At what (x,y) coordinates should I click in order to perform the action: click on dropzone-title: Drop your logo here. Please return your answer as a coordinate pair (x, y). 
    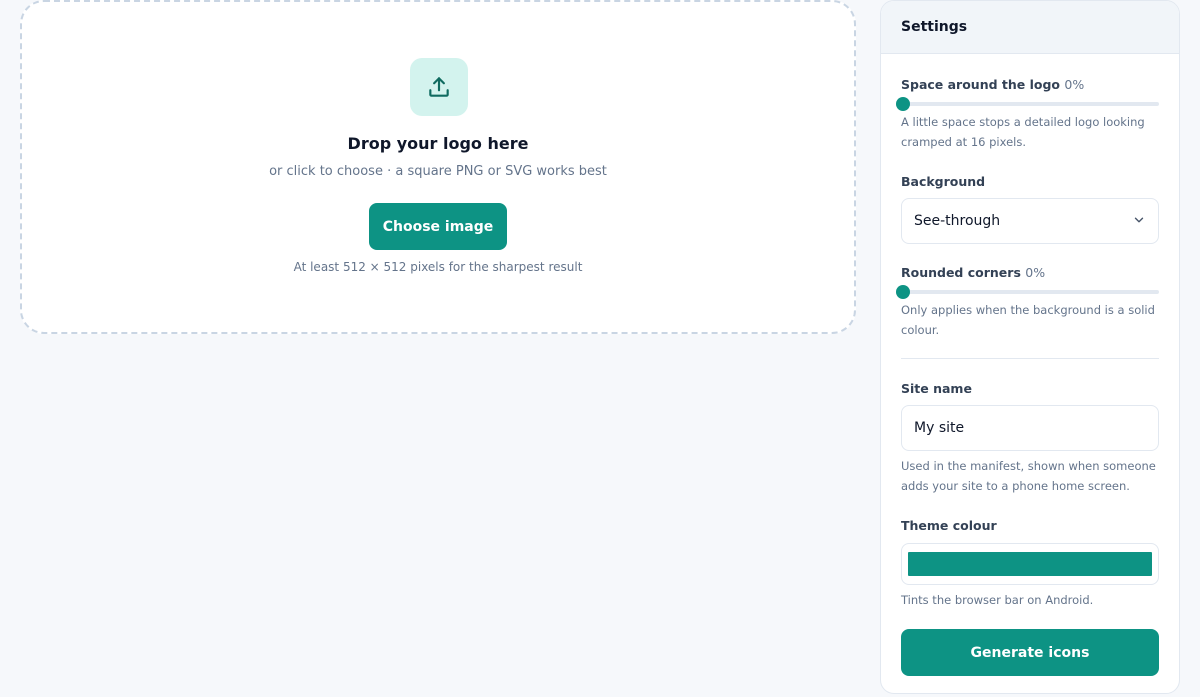
    Looking at the image, I should click on (438, 143).